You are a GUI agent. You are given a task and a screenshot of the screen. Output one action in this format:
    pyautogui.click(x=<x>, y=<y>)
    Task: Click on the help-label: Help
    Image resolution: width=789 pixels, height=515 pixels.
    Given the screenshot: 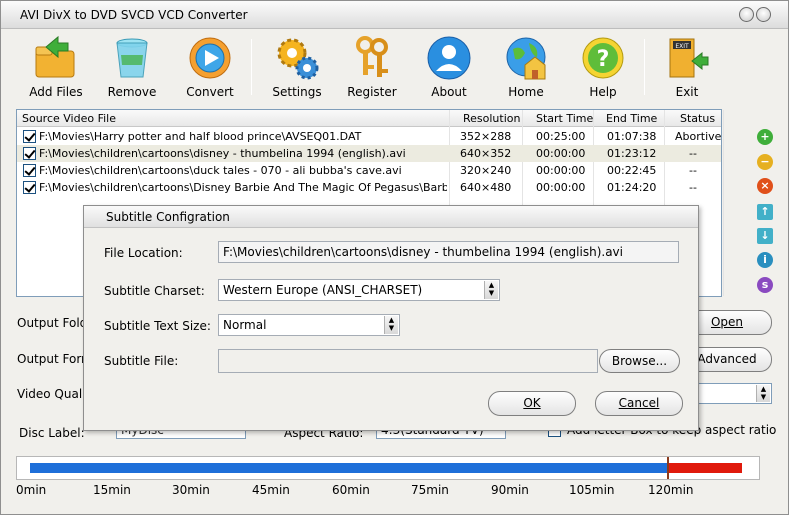 What is the action you would take?
    pyautogui.click(x=603, y=92)
    